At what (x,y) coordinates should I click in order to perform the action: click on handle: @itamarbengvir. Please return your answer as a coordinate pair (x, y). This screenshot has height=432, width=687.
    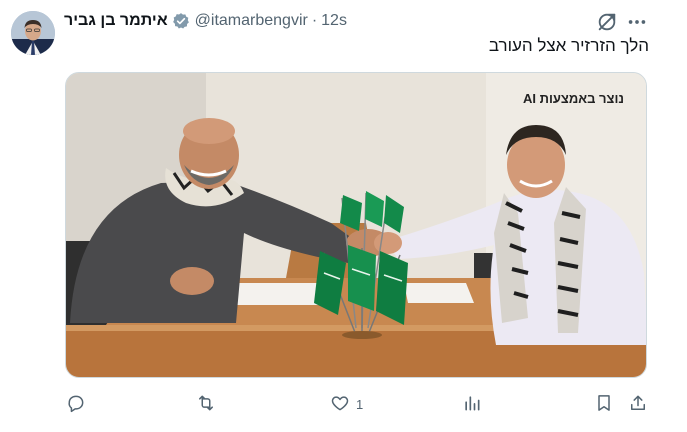
    Looking at the image, I should click on (251, 21).